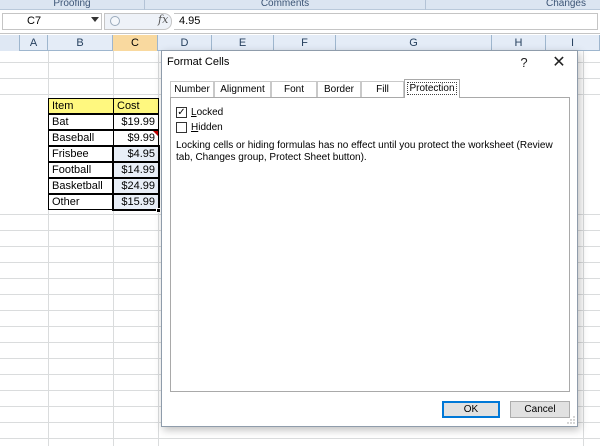  What do you see at coordinates (210, 112) in the screenshot?
I see `locked-label-text: ocked` at bounding box center [210, 112].